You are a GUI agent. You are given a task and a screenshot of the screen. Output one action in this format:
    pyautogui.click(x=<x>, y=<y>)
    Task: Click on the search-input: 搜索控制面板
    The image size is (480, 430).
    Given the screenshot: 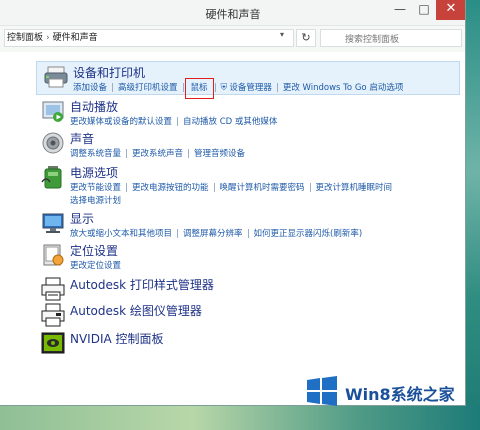 What is the action you would take?
    pyautogui.click(x=391, y=38)
    